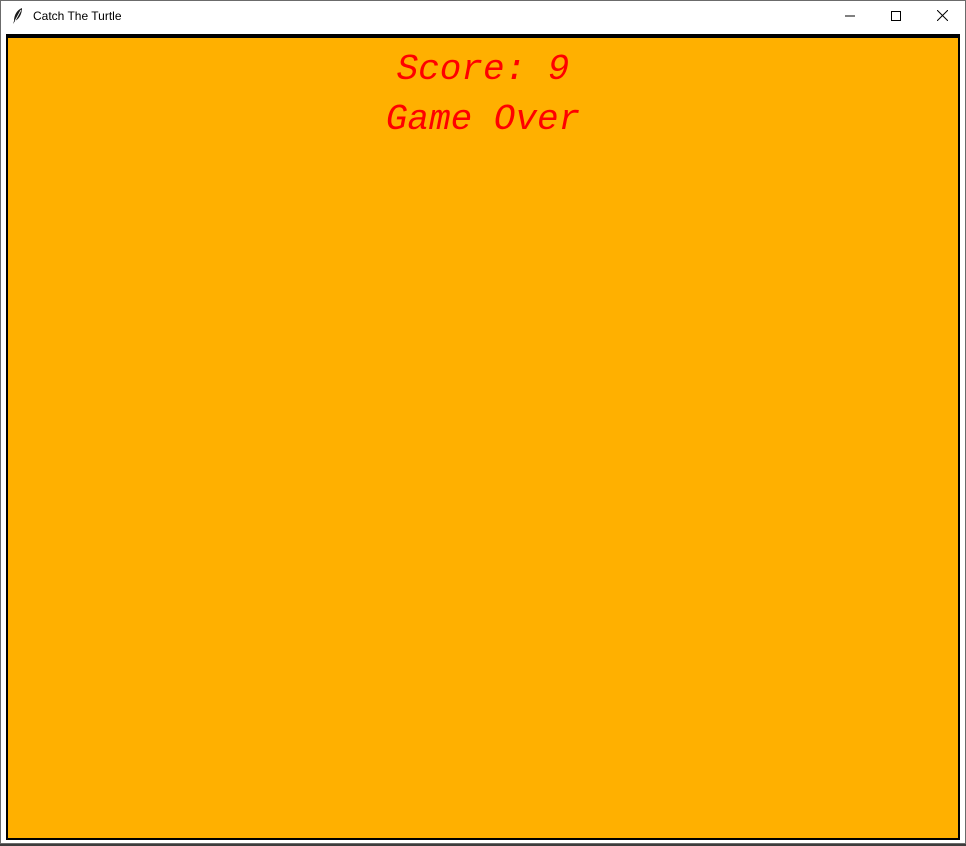 The image size is (966, 846). What do you see at coordinates (483, 119) in the screenshot?
I see `game-over-label: Game Over` at bounding box center [483, 119].